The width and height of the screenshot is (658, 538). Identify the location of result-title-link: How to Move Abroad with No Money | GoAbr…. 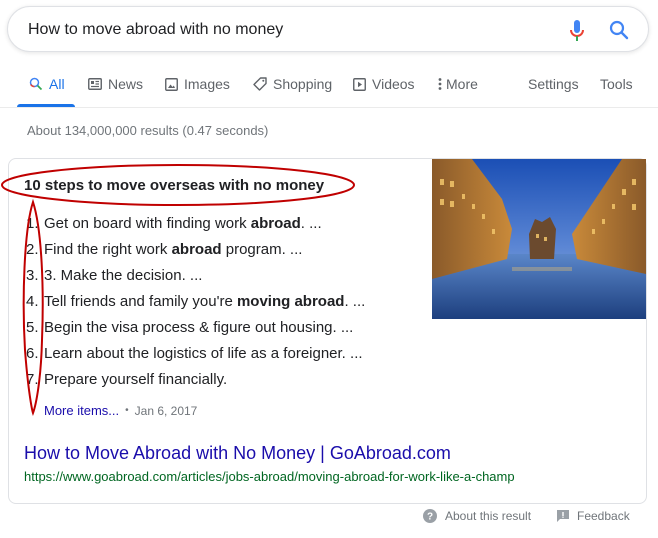
(237, 453).